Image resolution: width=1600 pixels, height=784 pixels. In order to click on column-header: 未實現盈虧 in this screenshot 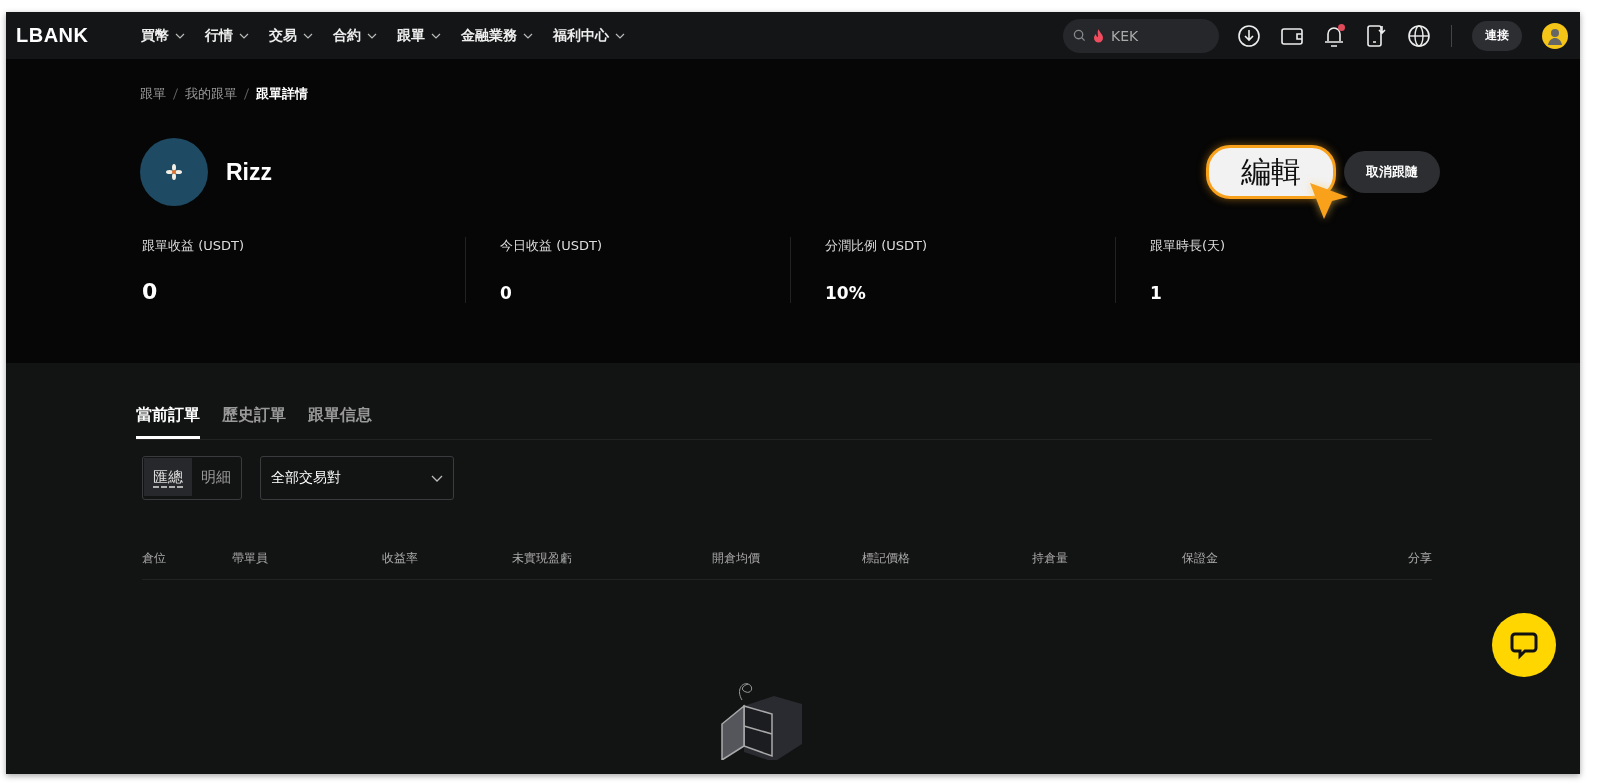, I will do `click(542, 558)`.